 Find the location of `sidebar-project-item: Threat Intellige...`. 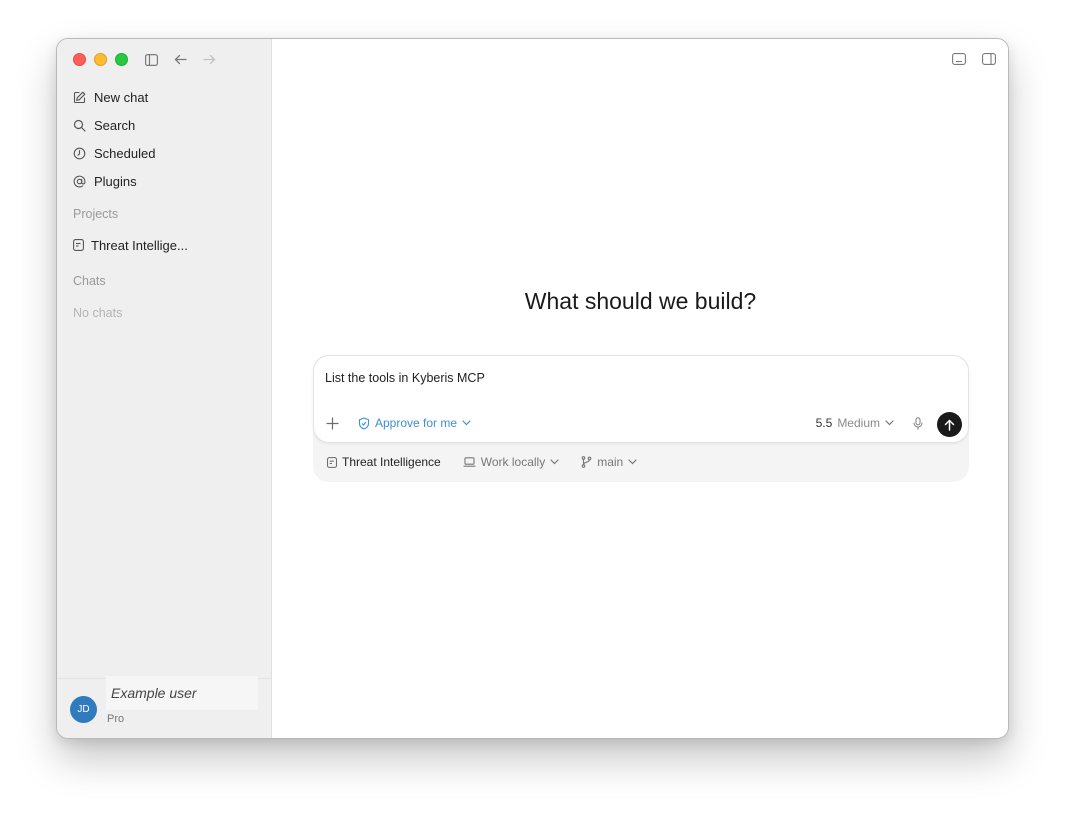

sidebar-project-item: Threat Intellige... is located at coordinates (164, 245).